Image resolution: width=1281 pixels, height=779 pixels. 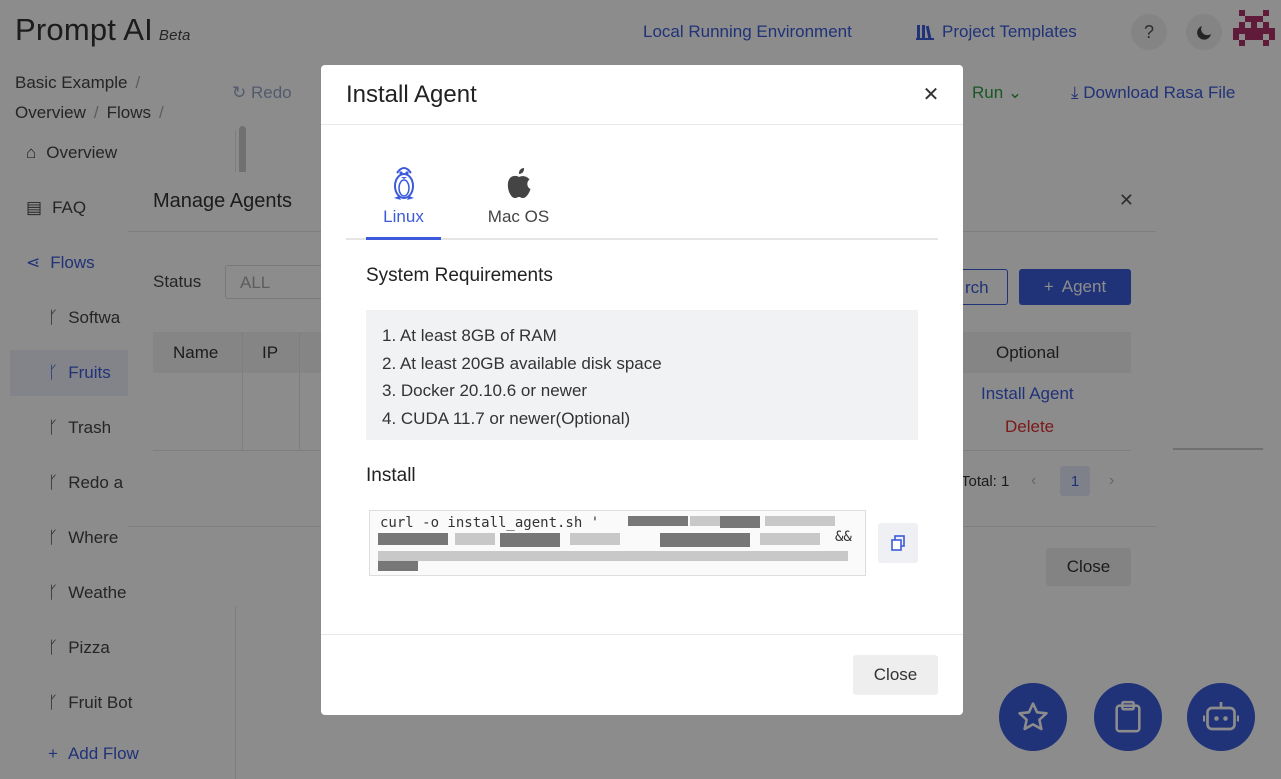 I want to click on install-command-tail: &&, so click(x=843, y=537).